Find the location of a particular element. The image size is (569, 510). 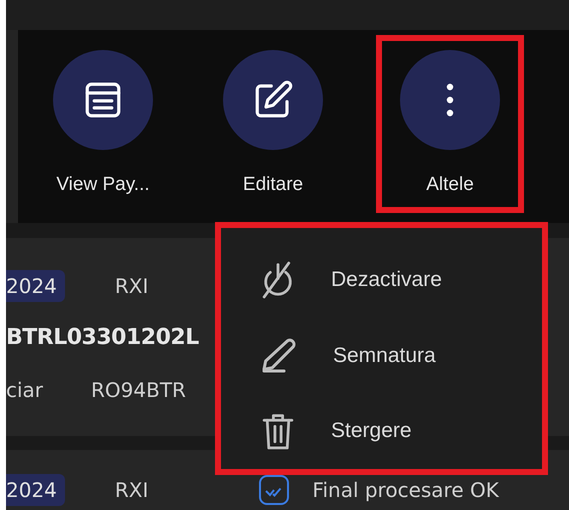

action-button: Altele is located at coordinates (450, 123).